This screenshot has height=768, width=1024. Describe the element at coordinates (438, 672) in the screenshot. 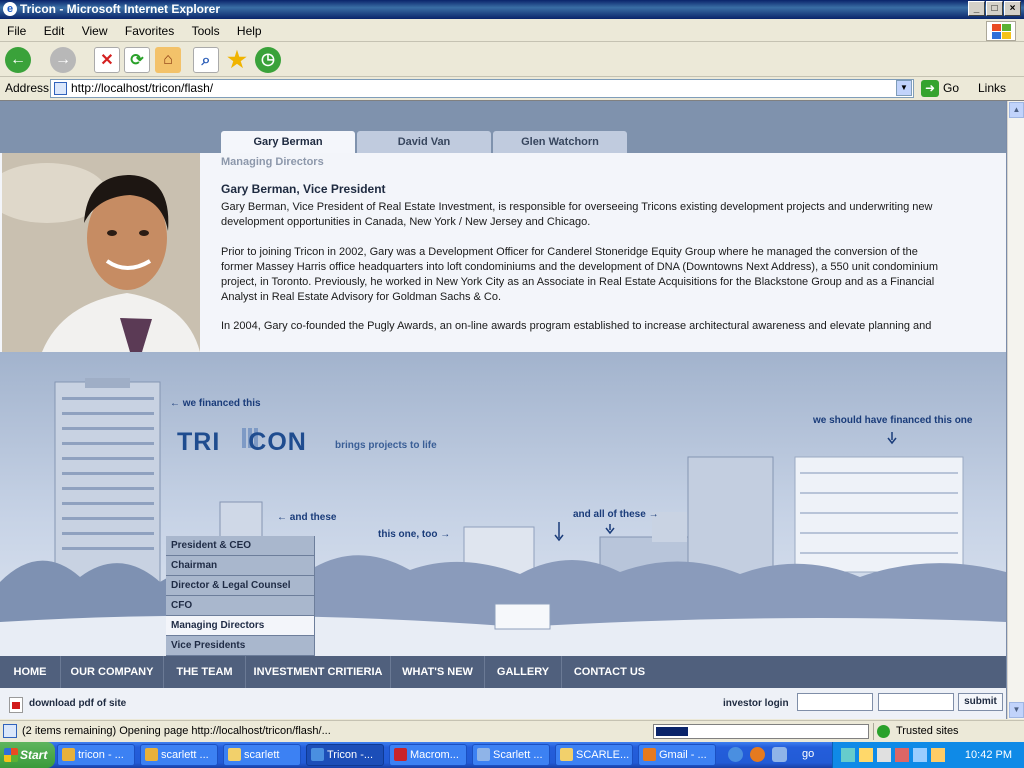

I see `nav-whats-new: WHAT'S NEW` at that location.